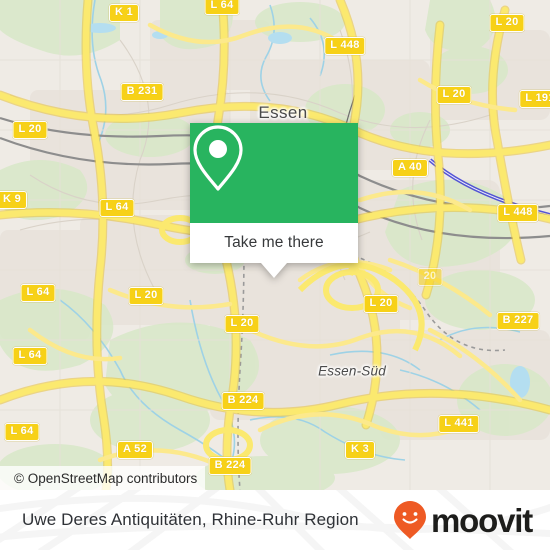  I want to click on moovit-smiley-pin-icon, so click(410, 520).